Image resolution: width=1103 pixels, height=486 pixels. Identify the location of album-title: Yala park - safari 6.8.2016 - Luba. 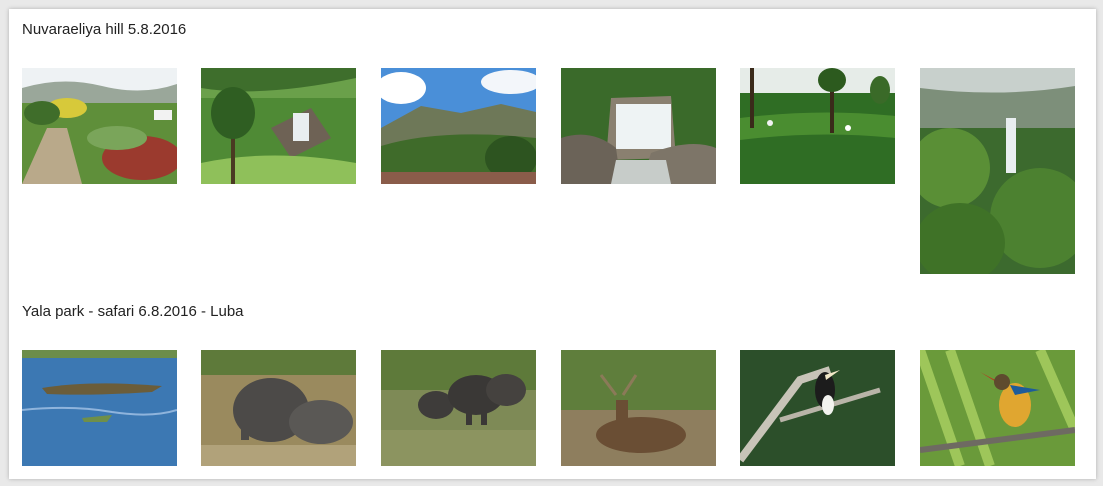
(133, 311).